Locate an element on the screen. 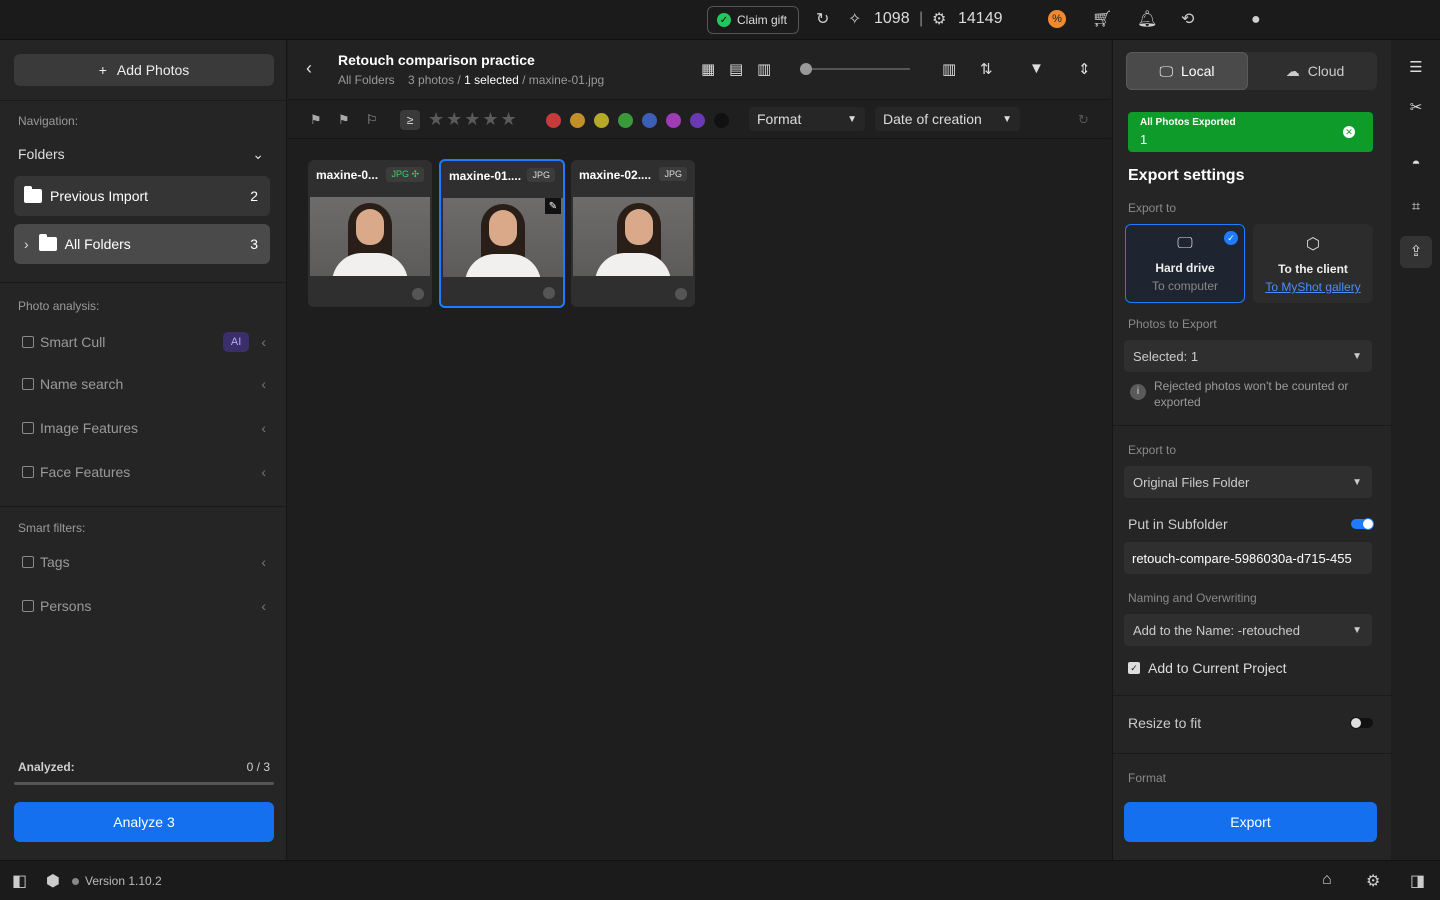  refresh-icon: ↻ is located at coordinates (822, 20).